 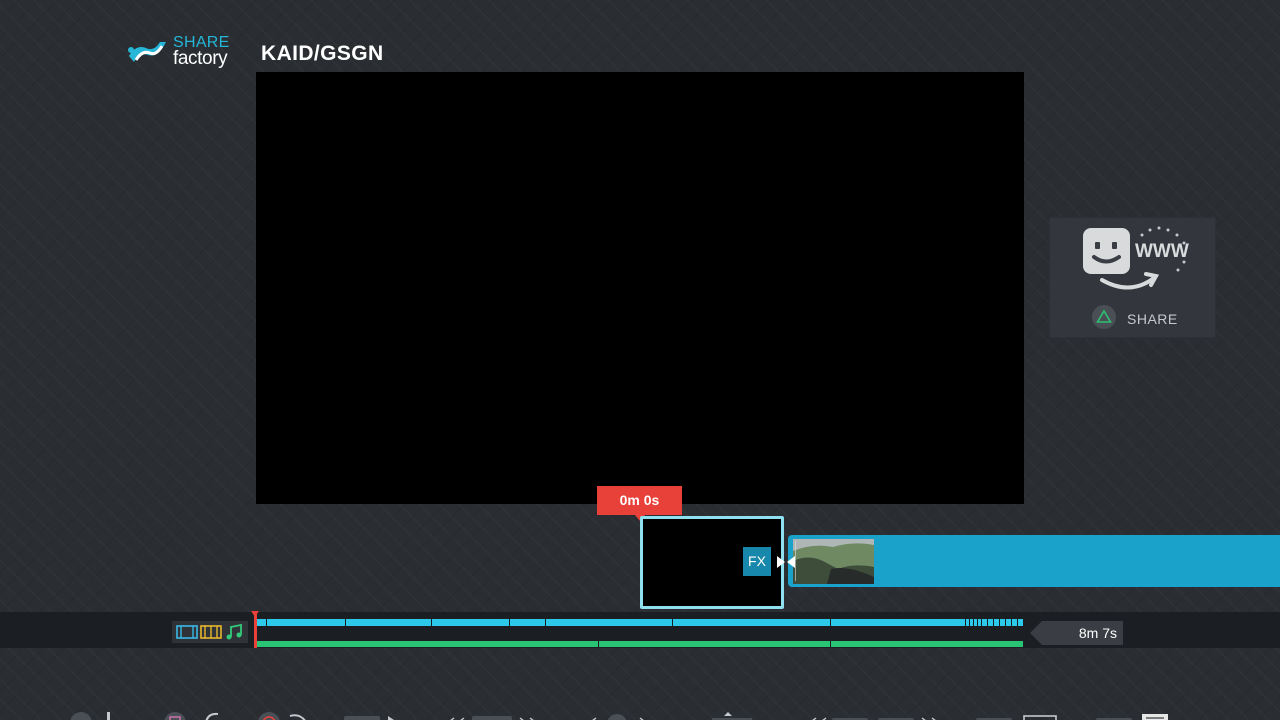 I want to click on film-track-icon, so click(x=211, y=632).